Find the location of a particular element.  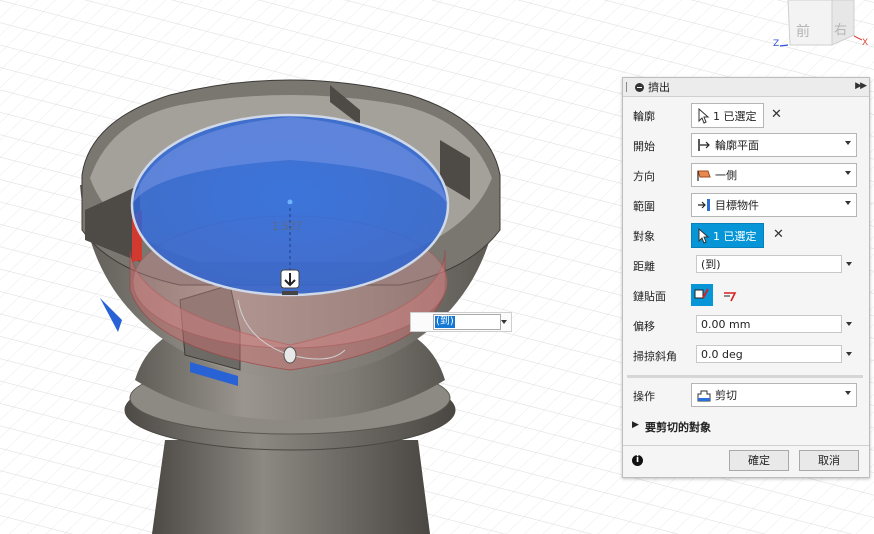

expand-double-arrow-icon: ▶▶ is located at coordinates (861, 86).